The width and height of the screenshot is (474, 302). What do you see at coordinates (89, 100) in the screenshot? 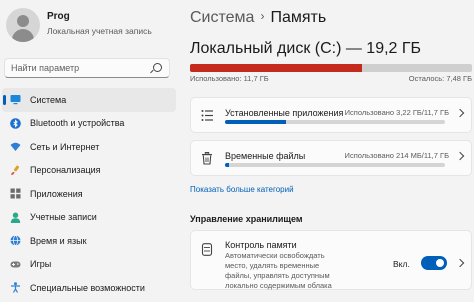
I see `sidebar-item-system: Система` at bounding box center [89, 100].